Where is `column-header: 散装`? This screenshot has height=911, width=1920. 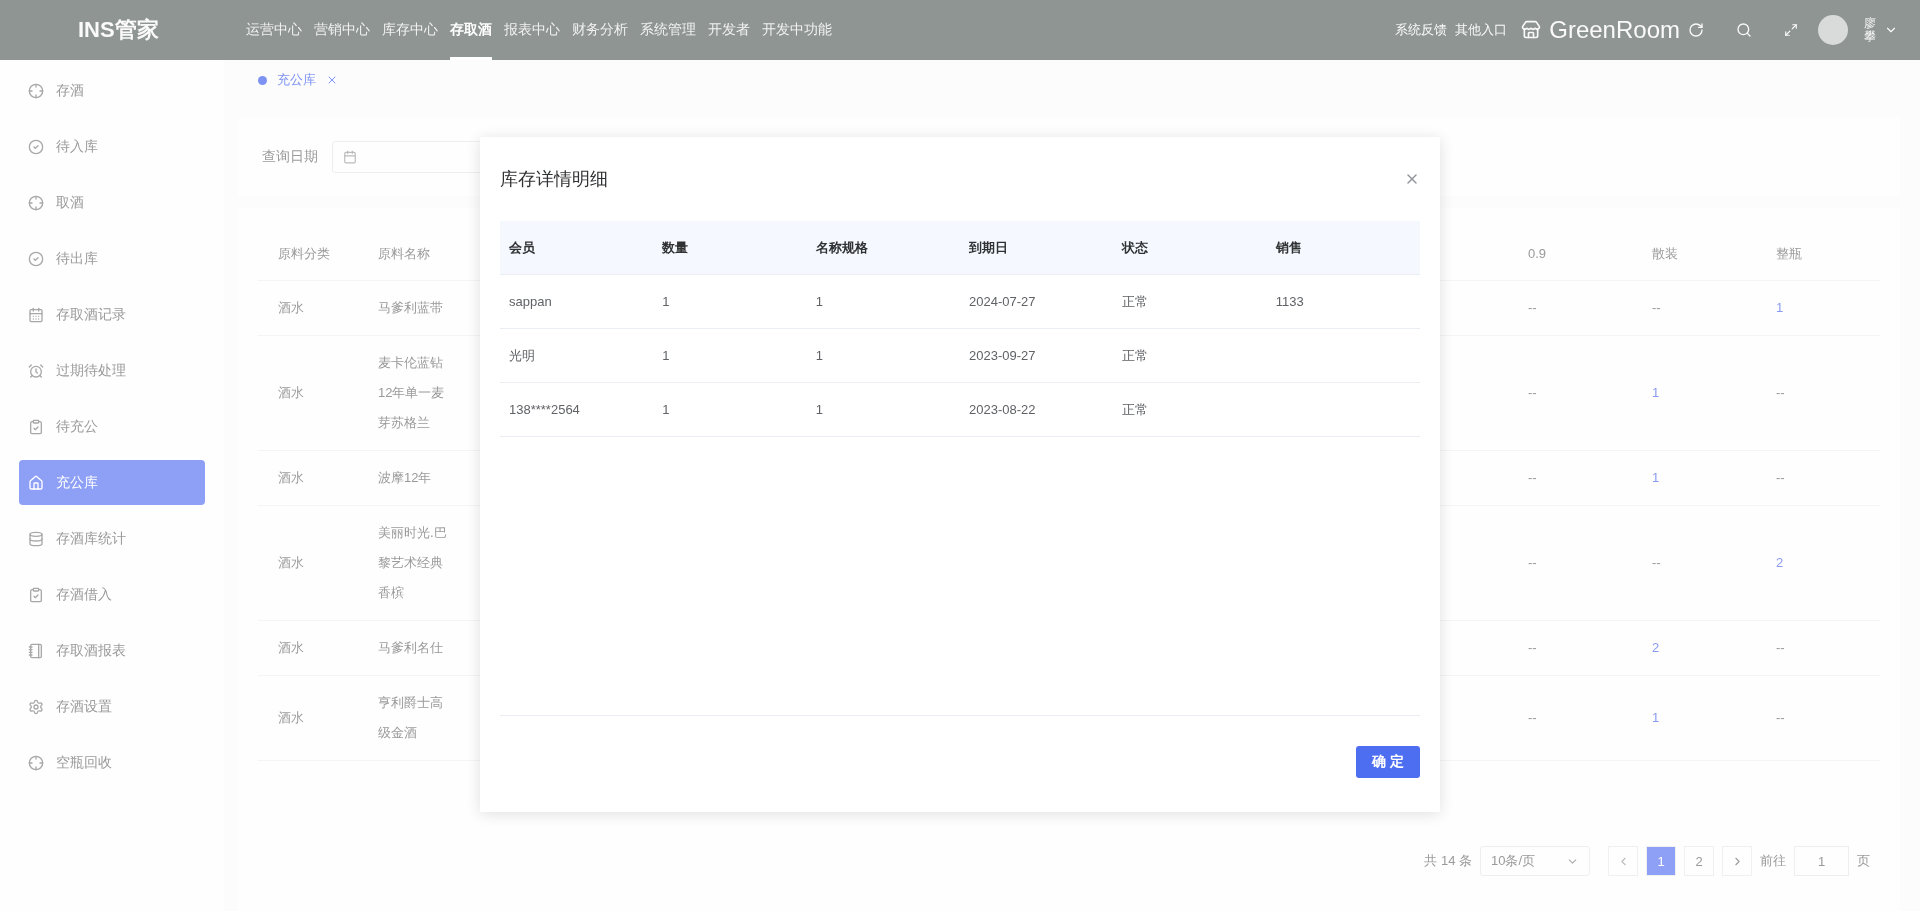 column-header: 散装 is located at coordinates (1665, 254).